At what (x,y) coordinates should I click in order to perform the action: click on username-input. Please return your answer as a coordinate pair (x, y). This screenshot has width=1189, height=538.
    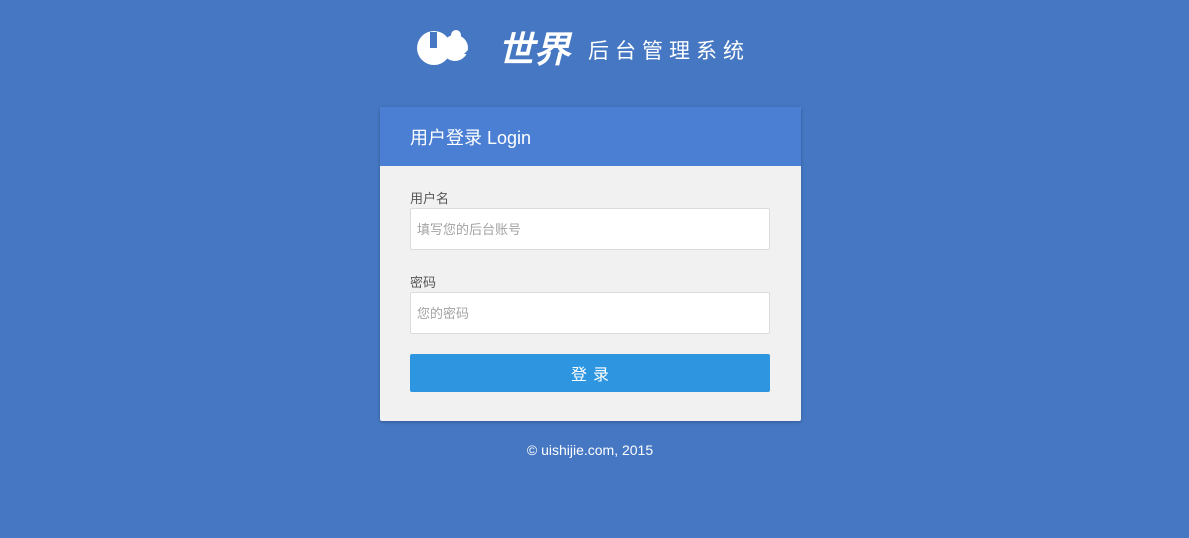
    Looking at the image, I should click on (590, 229).